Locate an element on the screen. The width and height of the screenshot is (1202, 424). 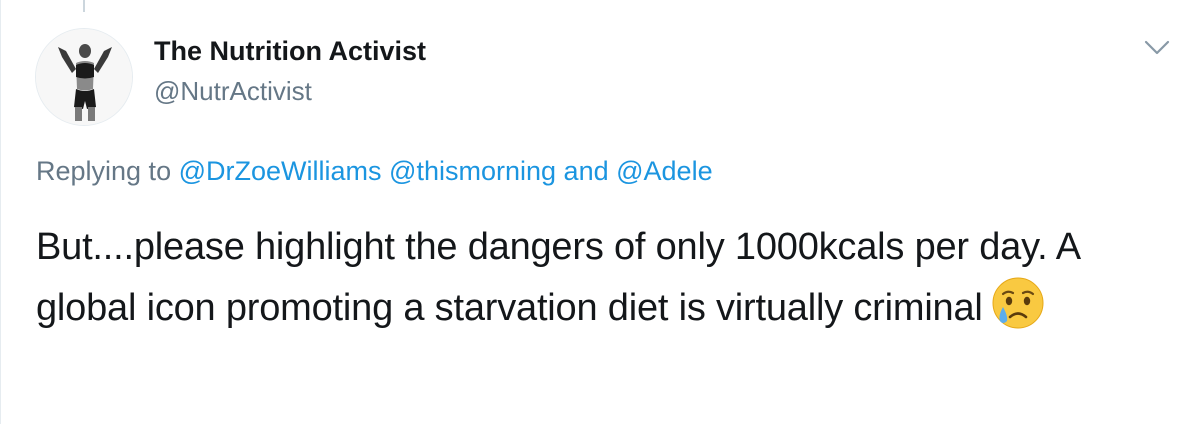
avatar-person-image is located at coordinates (84, 77).